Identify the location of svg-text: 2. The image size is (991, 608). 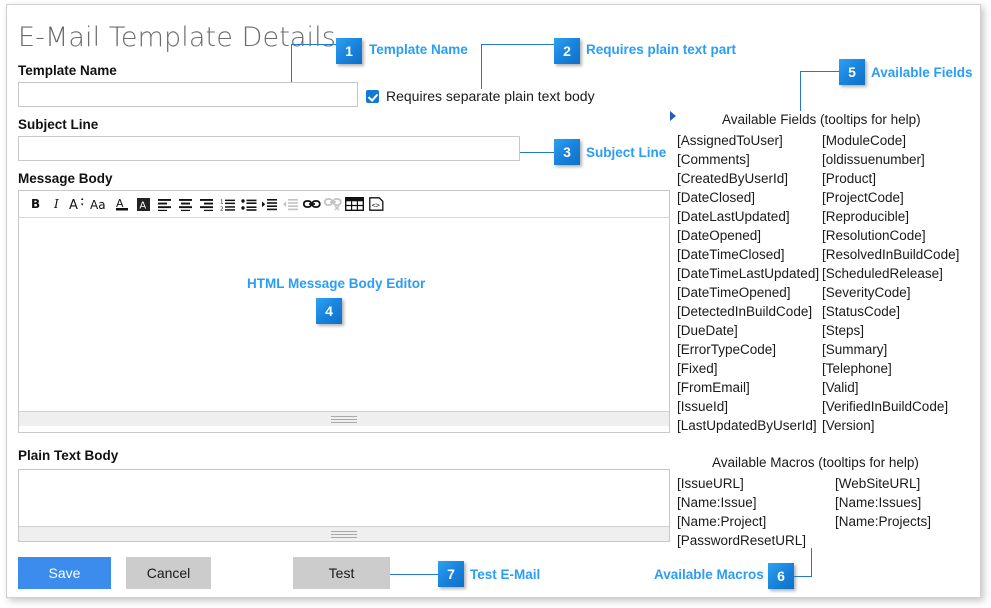
(222, 208).